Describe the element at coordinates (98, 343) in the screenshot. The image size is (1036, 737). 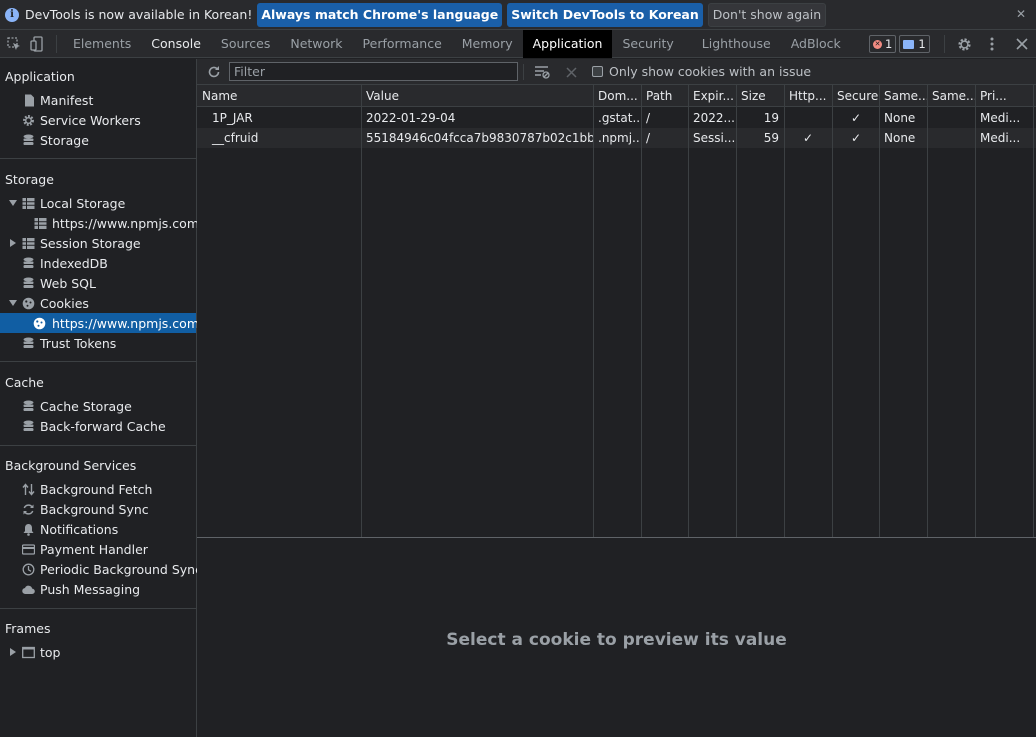
I see `sidebar-item-trust-tokens: Trust Tokens` at that location.